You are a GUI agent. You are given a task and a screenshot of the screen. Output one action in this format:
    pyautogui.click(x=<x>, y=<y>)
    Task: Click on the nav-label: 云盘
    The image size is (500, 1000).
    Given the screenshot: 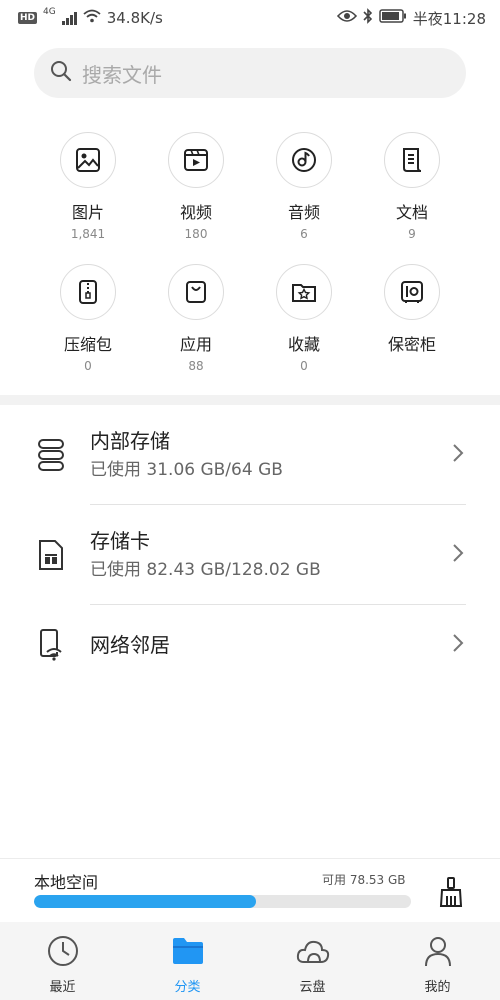 What is the action you would take?
    pyautogui.click(x=312, y=987)
    